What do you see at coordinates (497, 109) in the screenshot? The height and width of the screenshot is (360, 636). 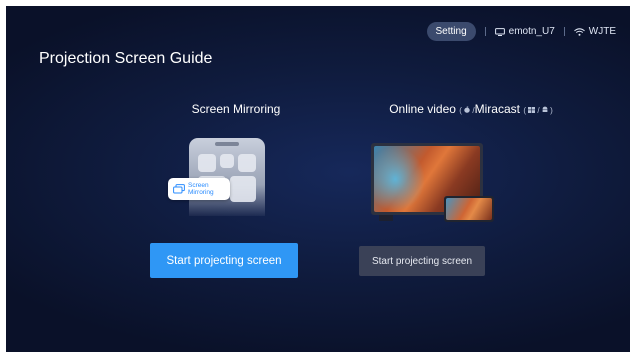 I see `miracast-label: Miracast` at bounding box center [497, 109].